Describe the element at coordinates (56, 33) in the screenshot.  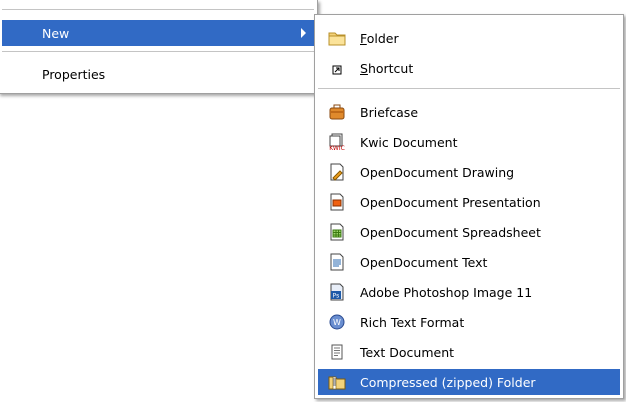
I see `menu-item-new-label: New` at that location.